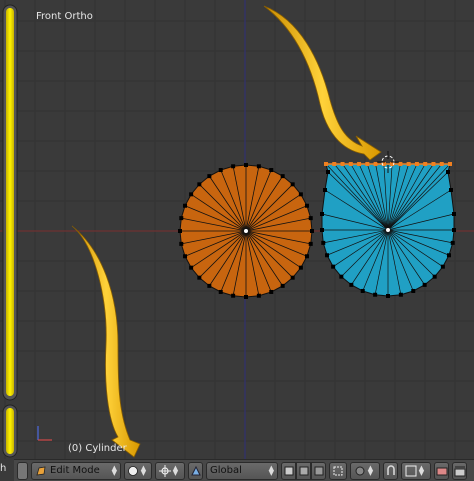  I want to click on edge-select-button, so click(303, 470).